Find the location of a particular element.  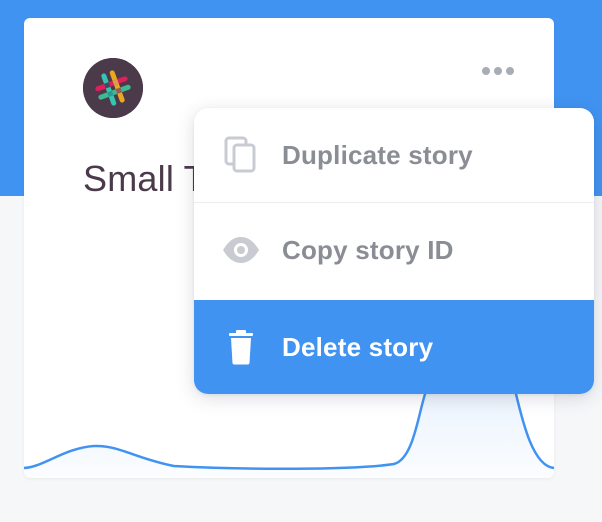

menu-item-label: Copy story ID is located at coordinates (368, 249).